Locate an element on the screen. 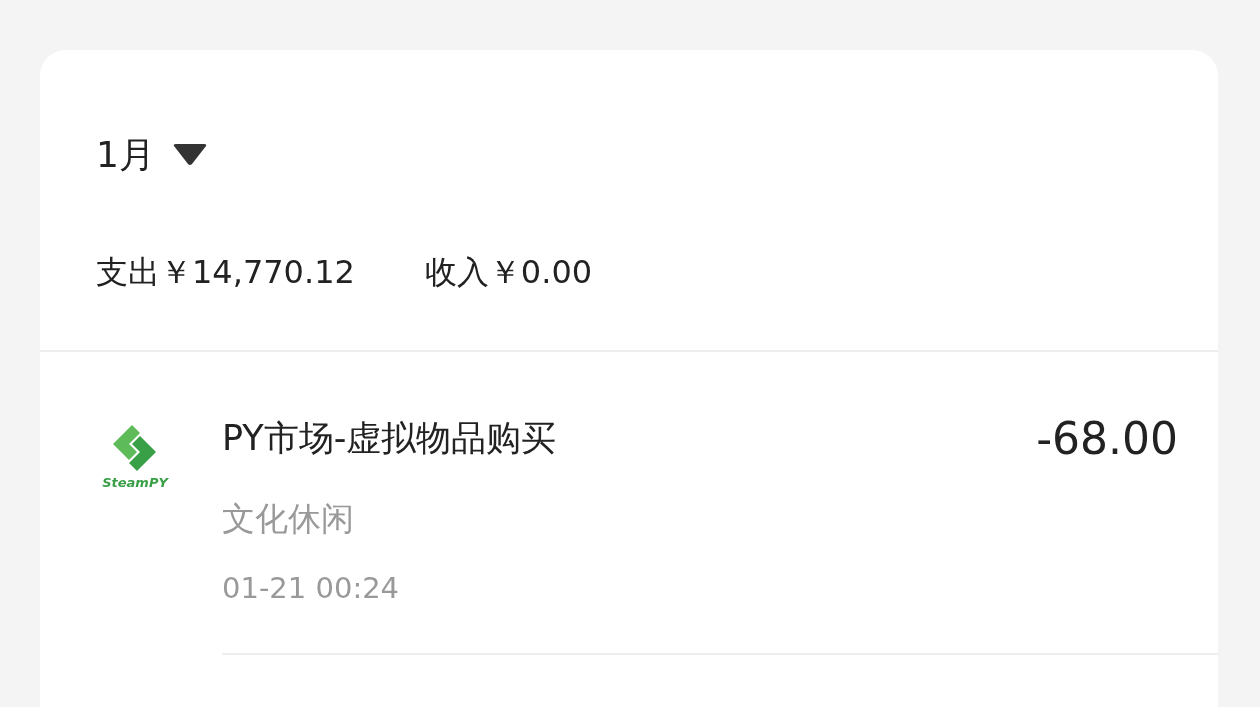  expense-total: 支出￥14,770.12 is located at coordinates (225, 272).